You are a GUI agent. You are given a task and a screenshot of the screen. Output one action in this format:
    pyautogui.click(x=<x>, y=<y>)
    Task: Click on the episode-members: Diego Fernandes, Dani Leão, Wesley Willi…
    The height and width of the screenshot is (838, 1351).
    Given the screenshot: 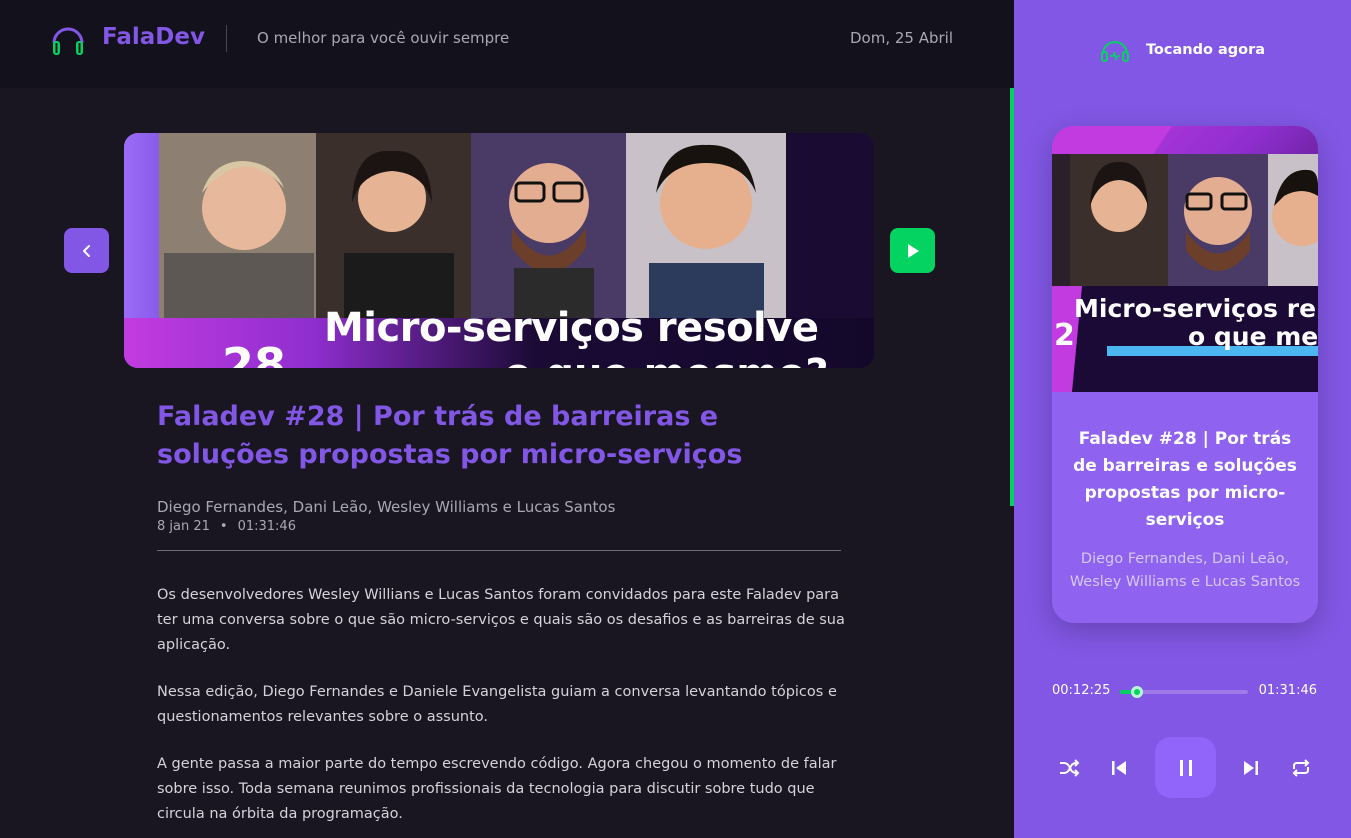 What is the action you would take?
    pyautogui.click(x=386, y=507)
    